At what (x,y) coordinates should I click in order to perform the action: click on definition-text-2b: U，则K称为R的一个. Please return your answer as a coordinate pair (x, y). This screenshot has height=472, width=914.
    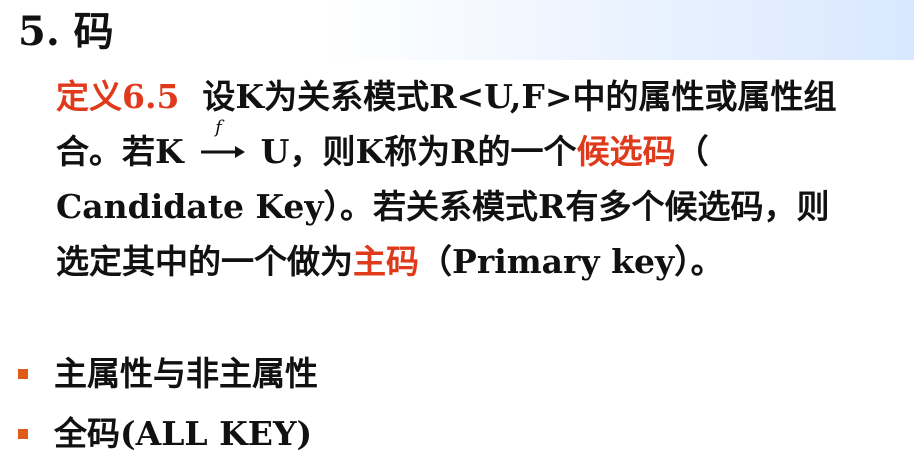
    Looking at the image, I should click on (418, 151).